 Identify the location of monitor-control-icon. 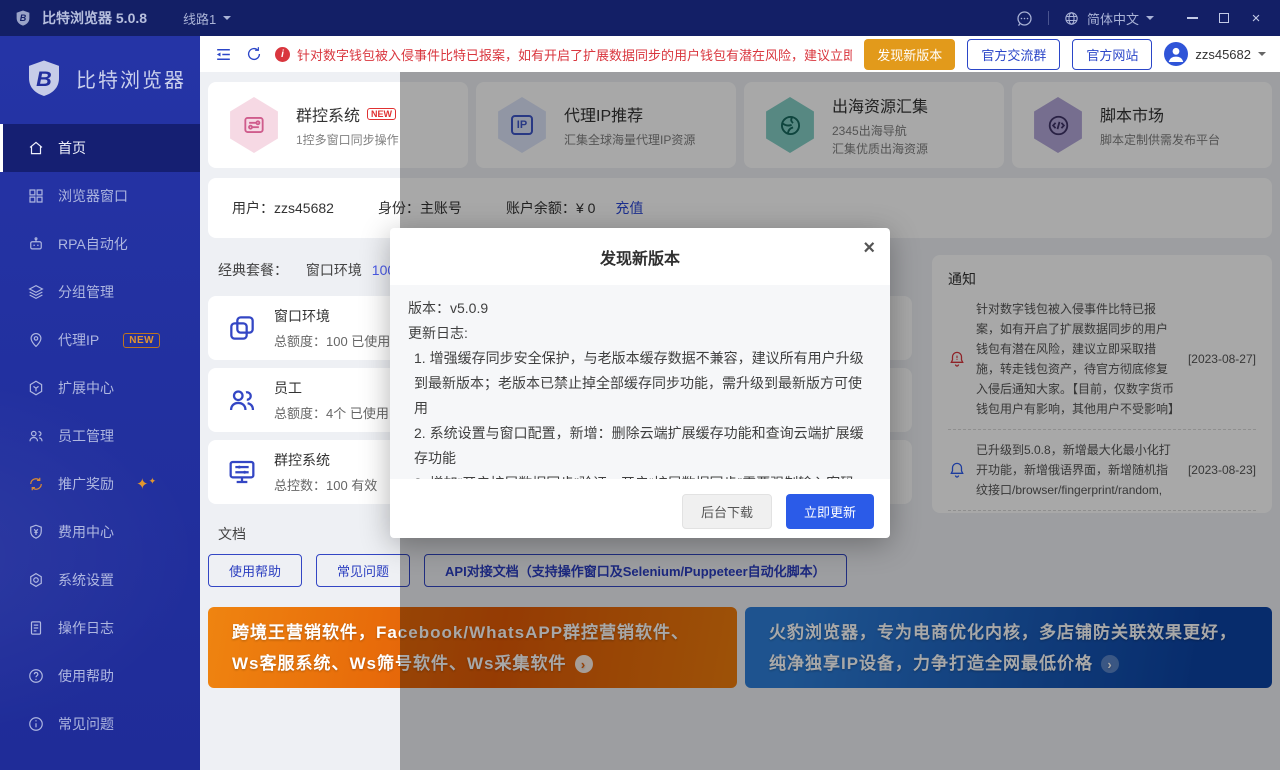
(242, 472).